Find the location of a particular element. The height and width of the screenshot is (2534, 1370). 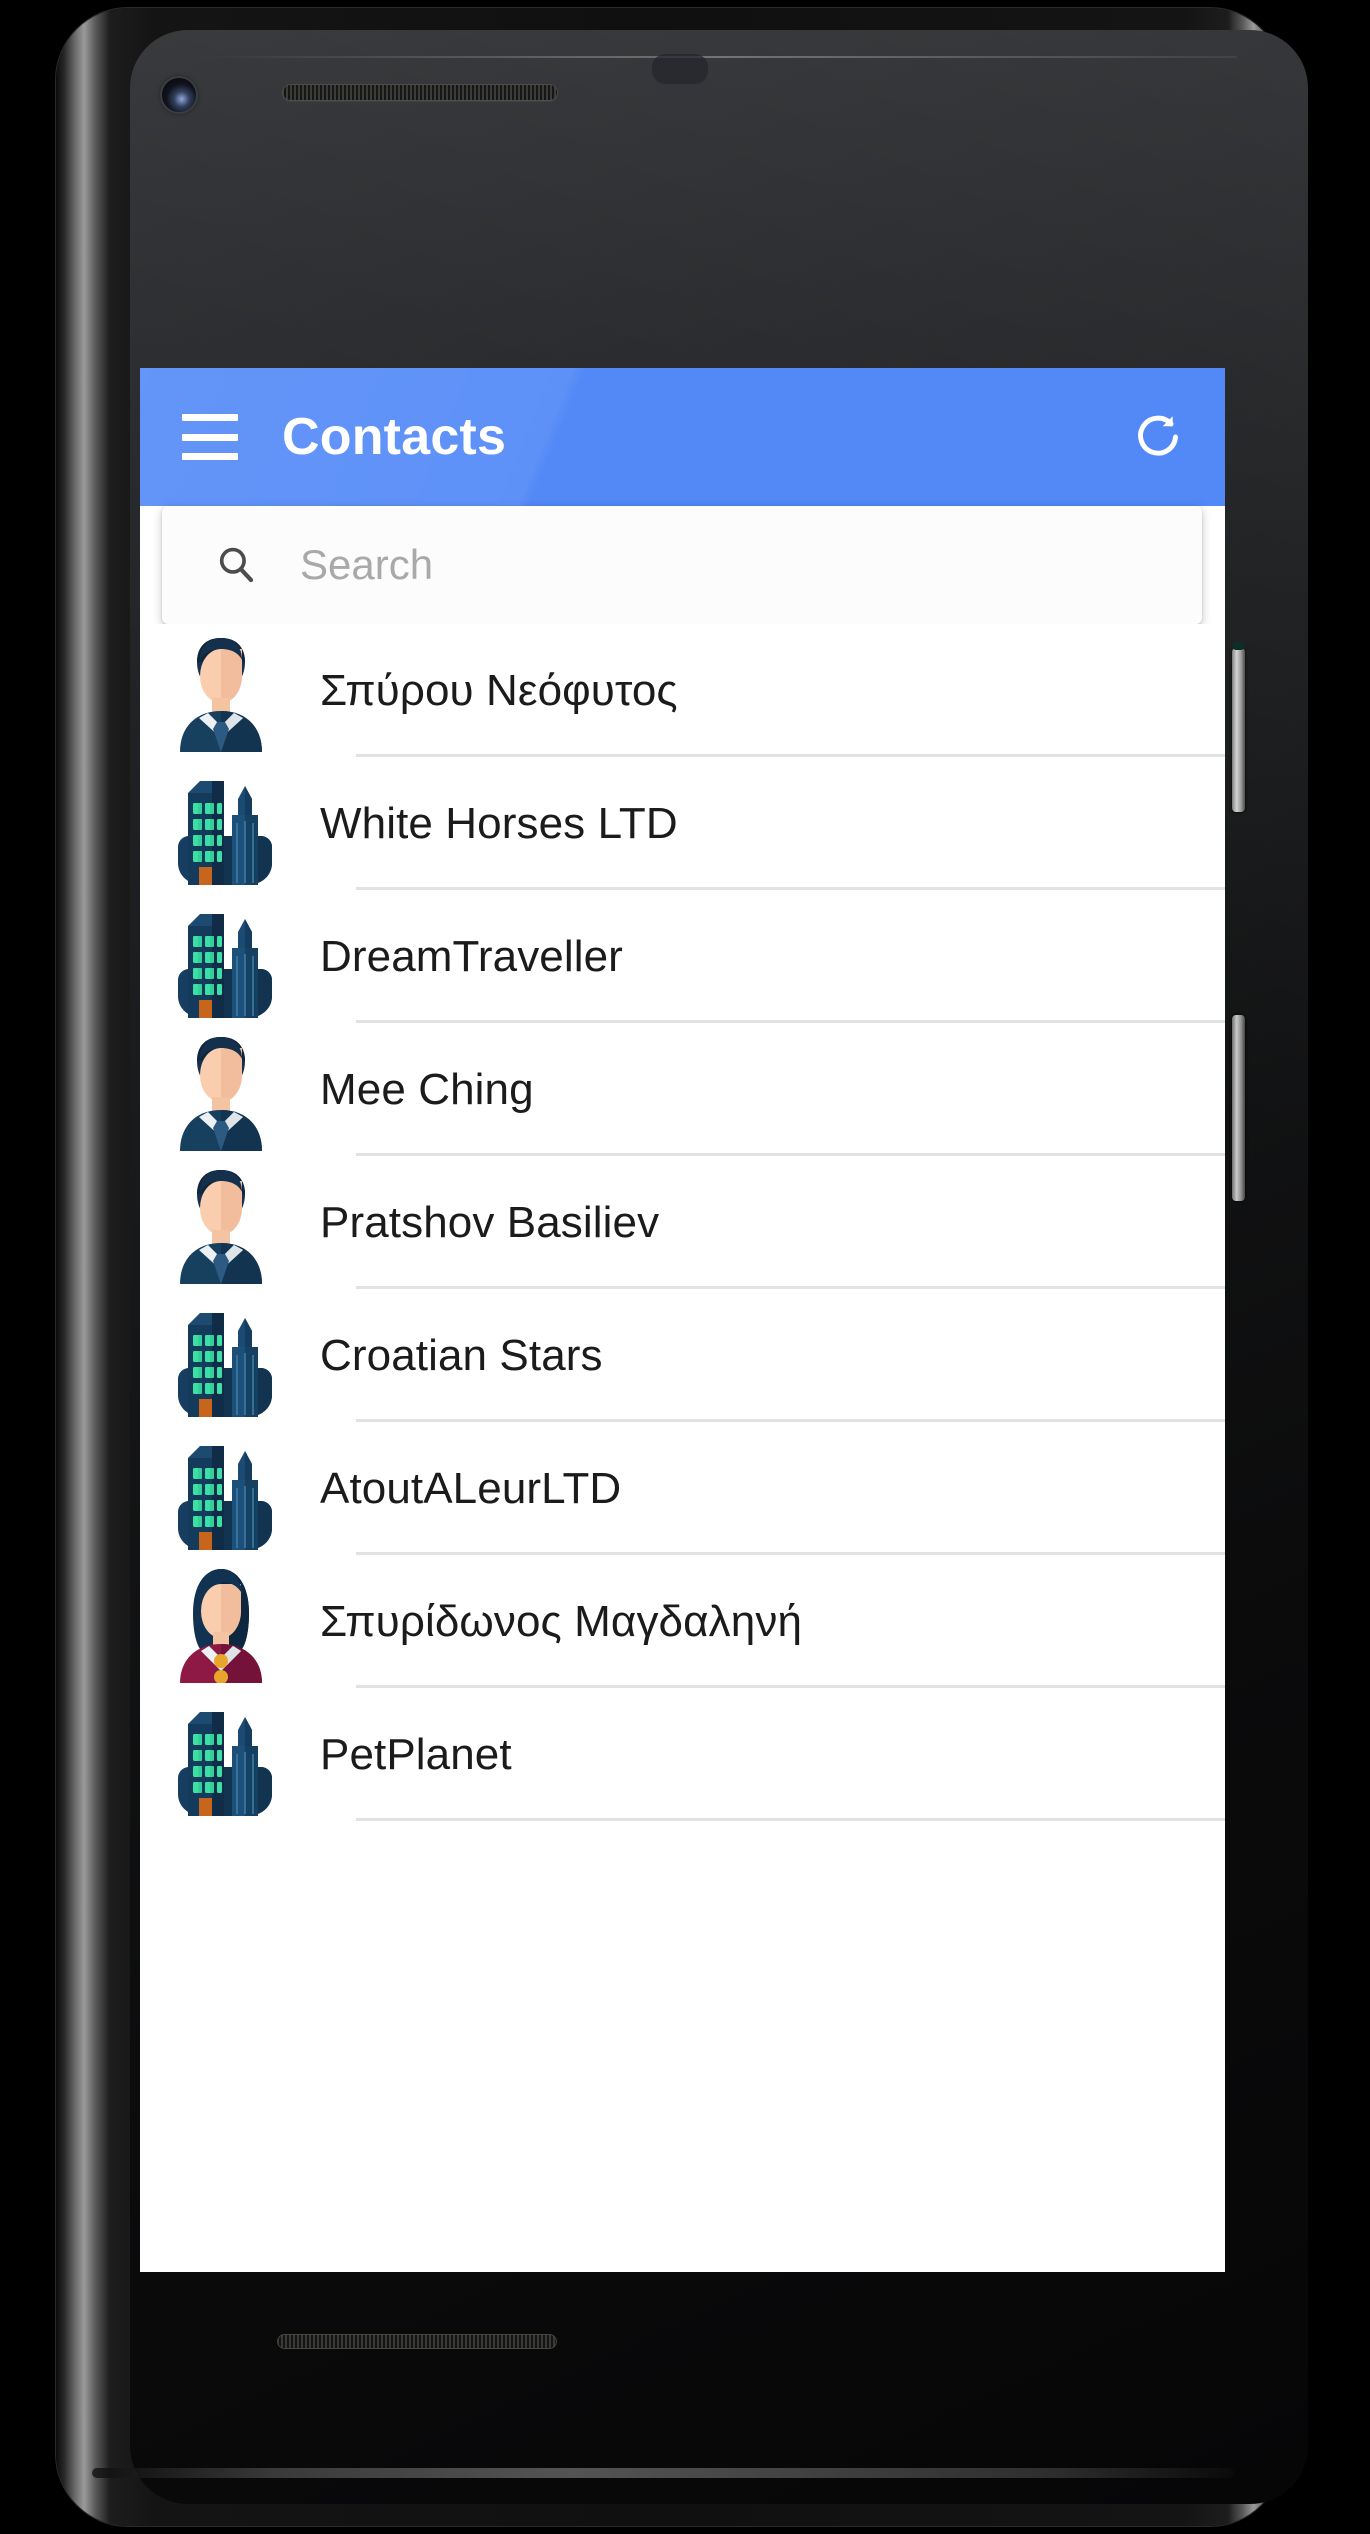

contact-name: DreamTraveller is located at coordinates (471, 956).